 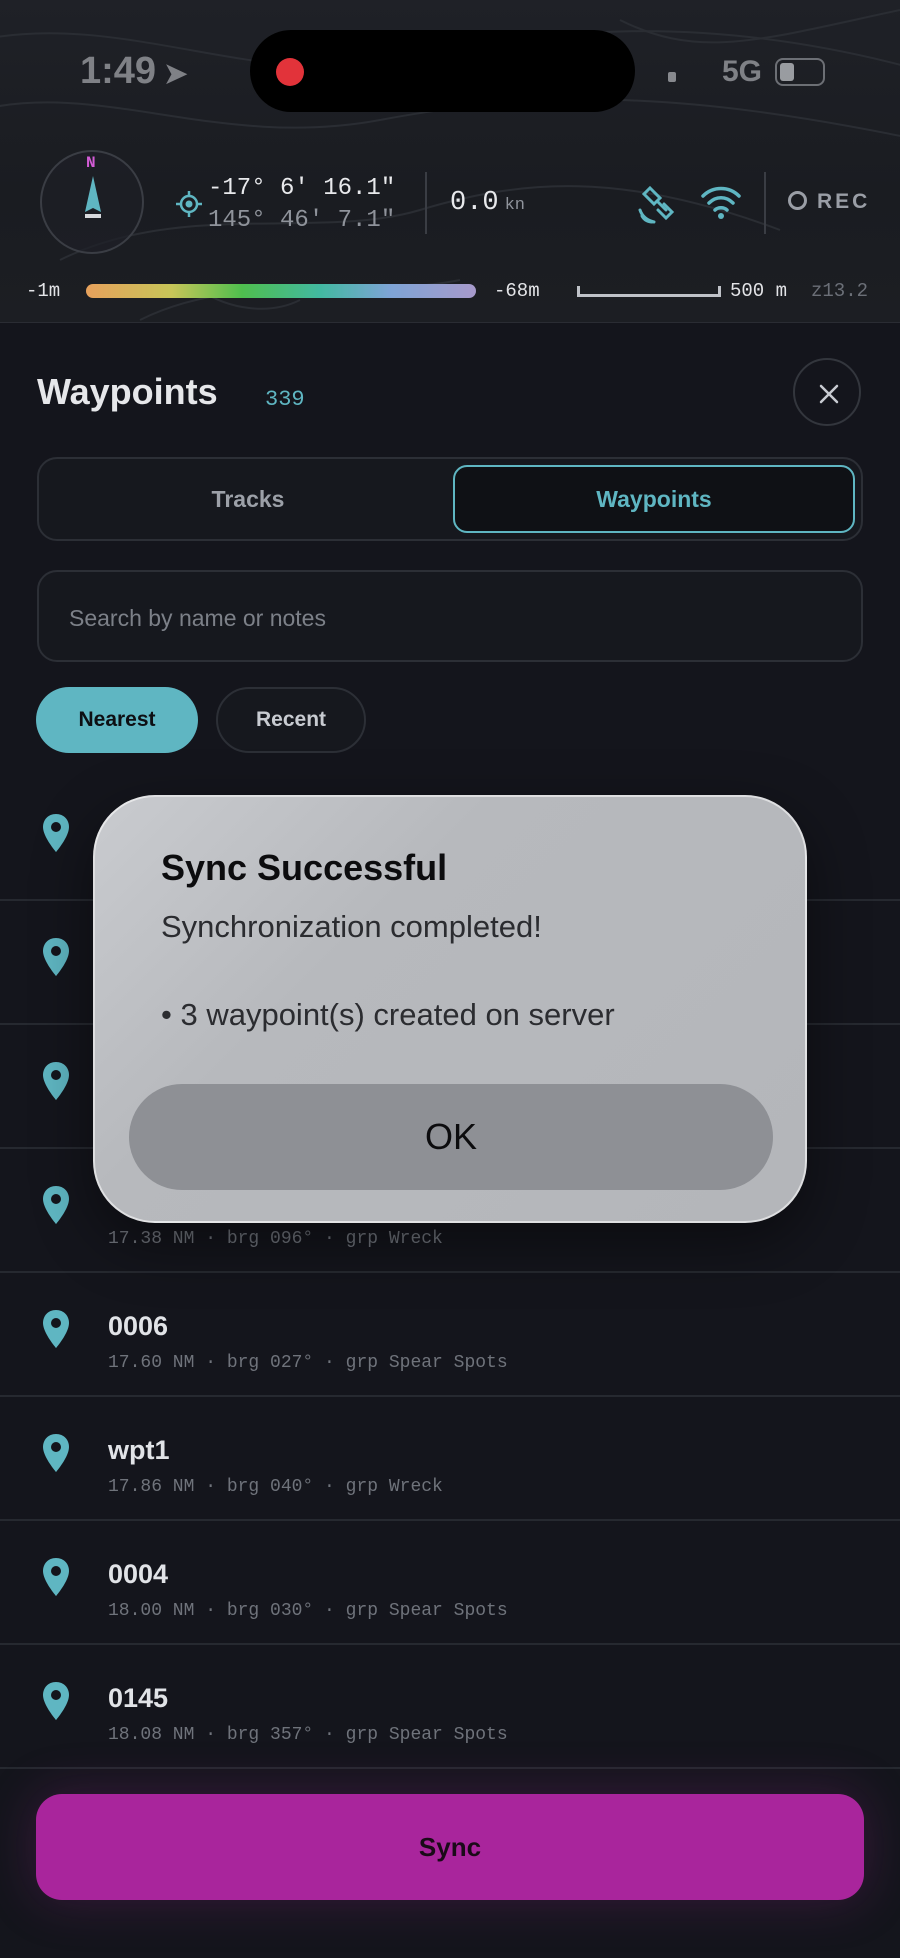 What do you see at coordinates (672, 77) in the screenshot?
I see `signal-icon` at bounding box center [672, 77].